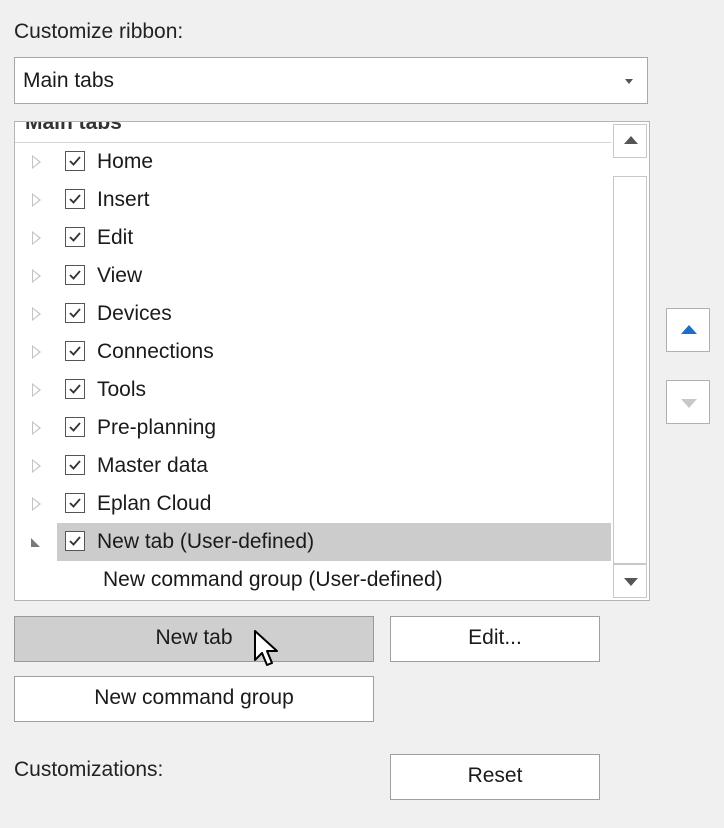 The image size is (724, 828). I want to click on scroll-up-button, so click(630, 141).